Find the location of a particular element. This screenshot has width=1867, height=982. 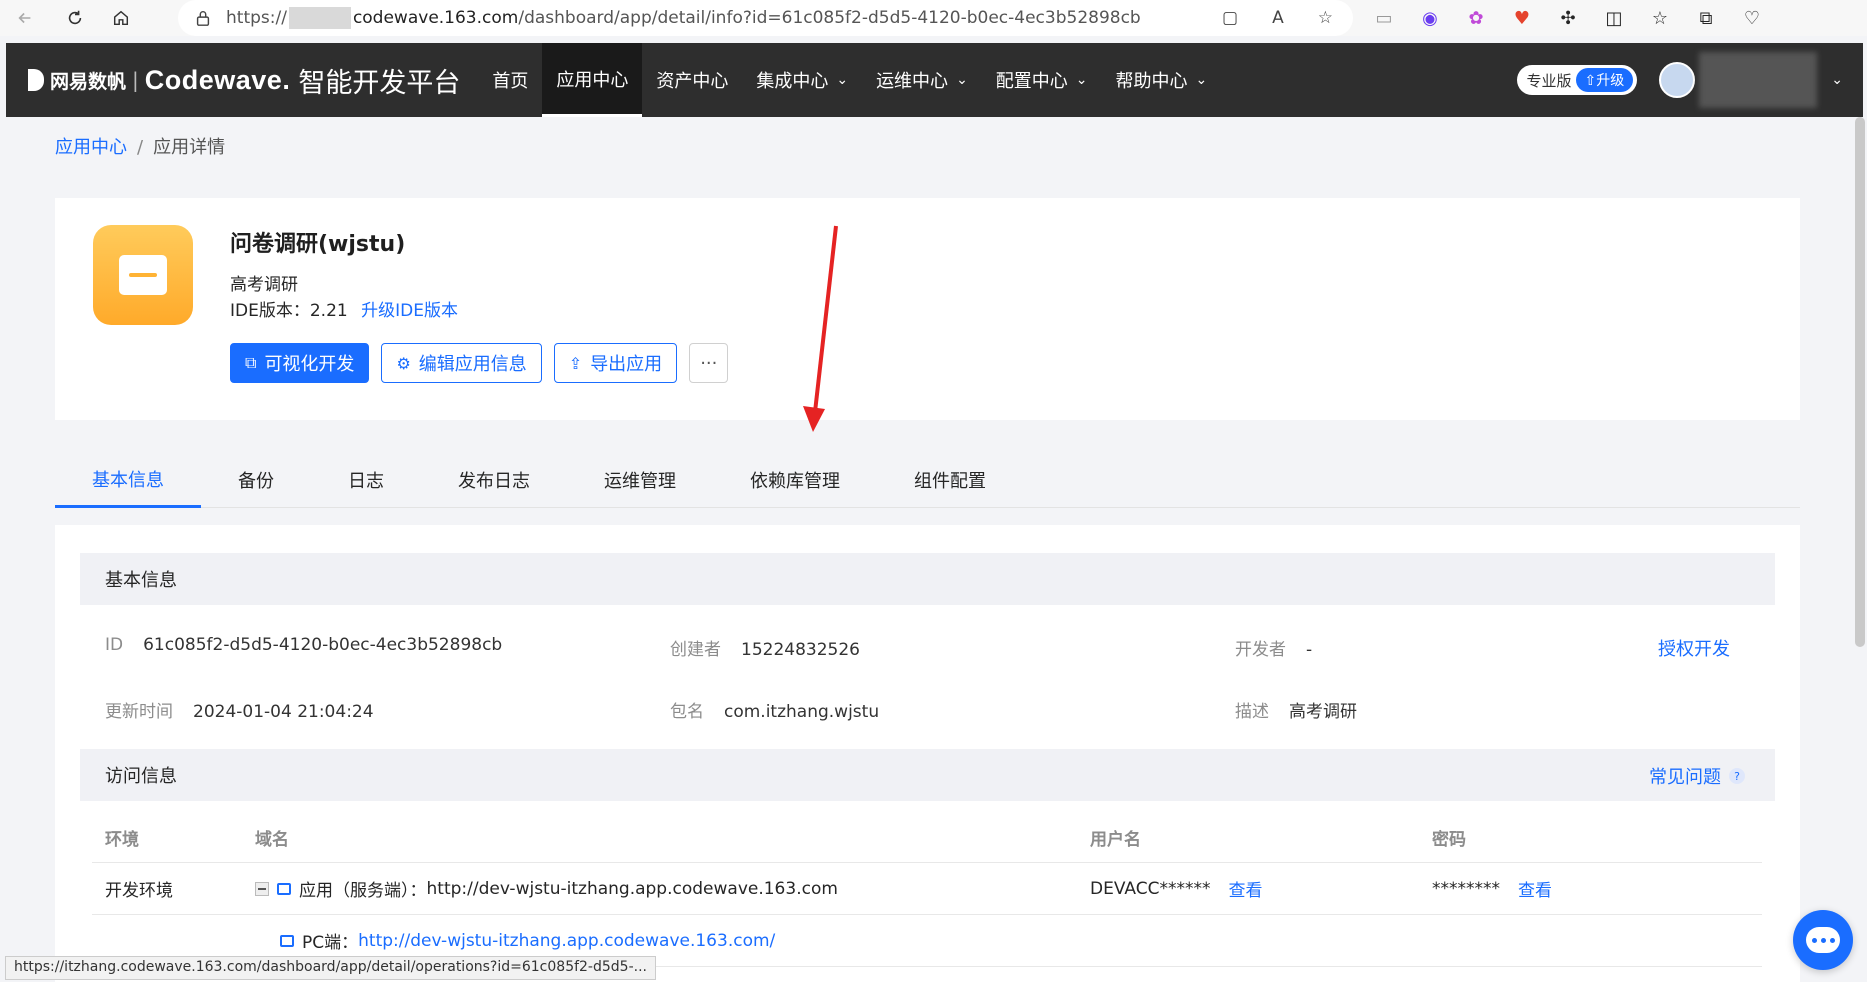

access-table-header: 环境 域名 用户名 密码 is located at coordinates (927, 838).